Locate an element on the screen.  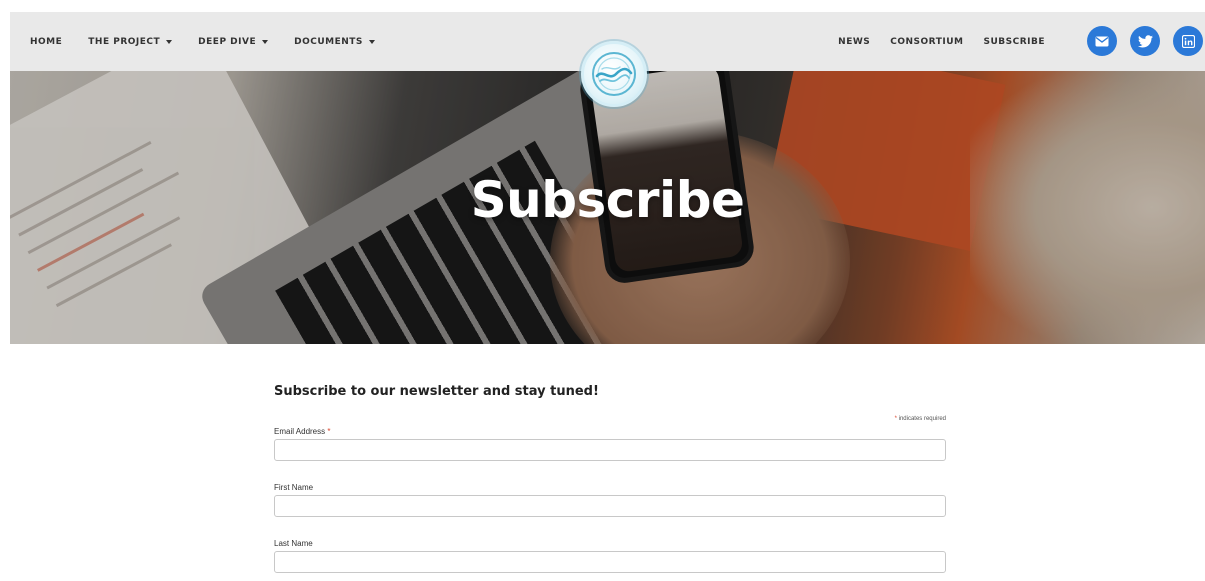
required-fields-note: * indicates required is located at coordinates (920, 419).